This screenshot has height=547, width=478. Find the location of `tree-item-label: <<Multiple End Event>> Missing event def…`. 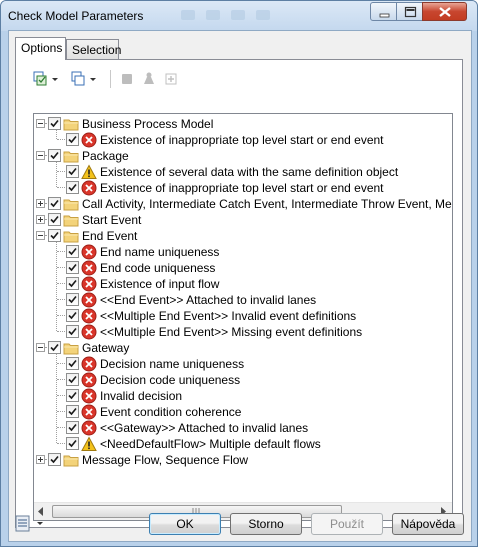

tree-item-label: <<Multiple End Event>> Missing event def… is located at coordinates (231, 332).